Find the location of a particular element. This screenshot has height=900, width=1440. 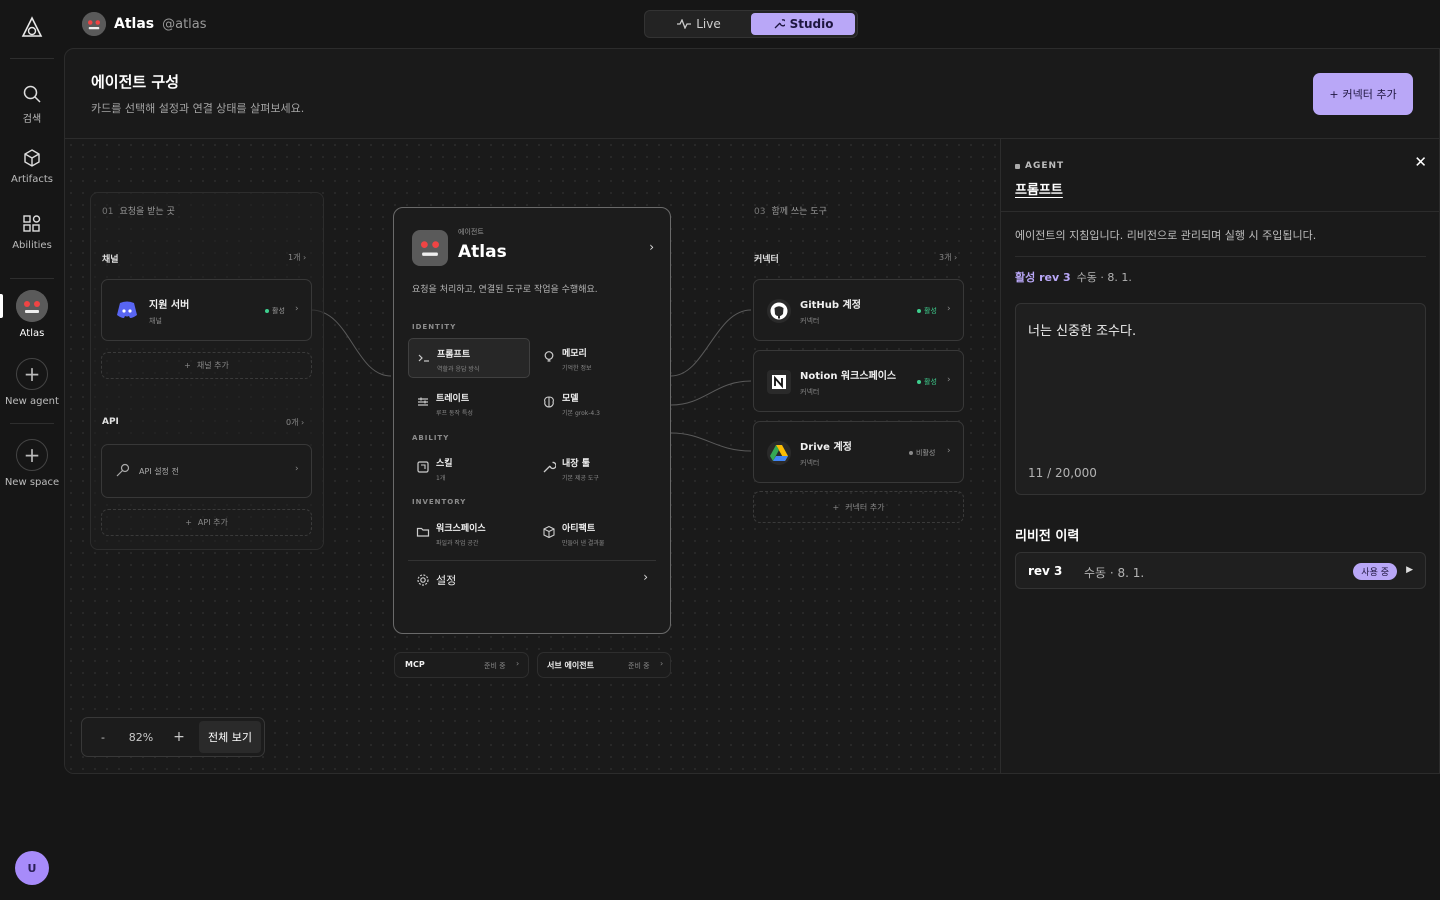

play-icon: ▶ is located at coordinates (1409, 570).